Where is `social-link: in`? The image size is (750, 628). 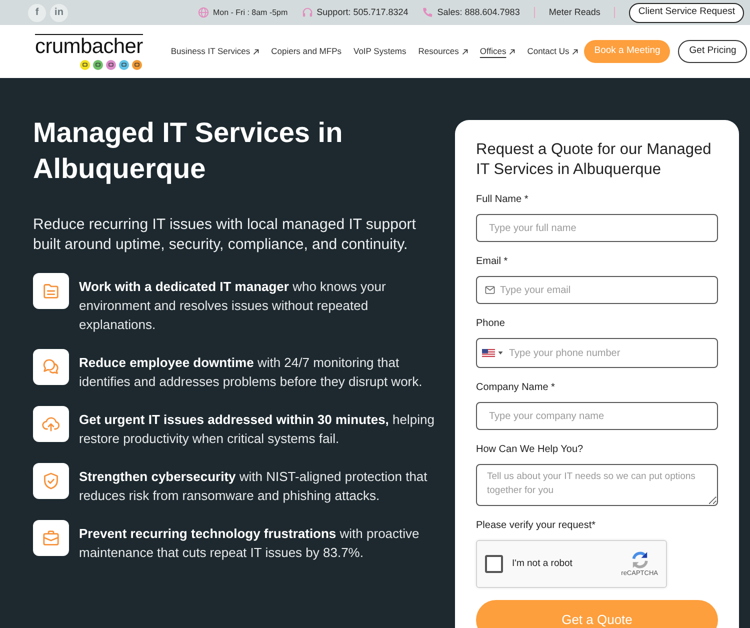
social-link: in is located at coordinates (59, 13).